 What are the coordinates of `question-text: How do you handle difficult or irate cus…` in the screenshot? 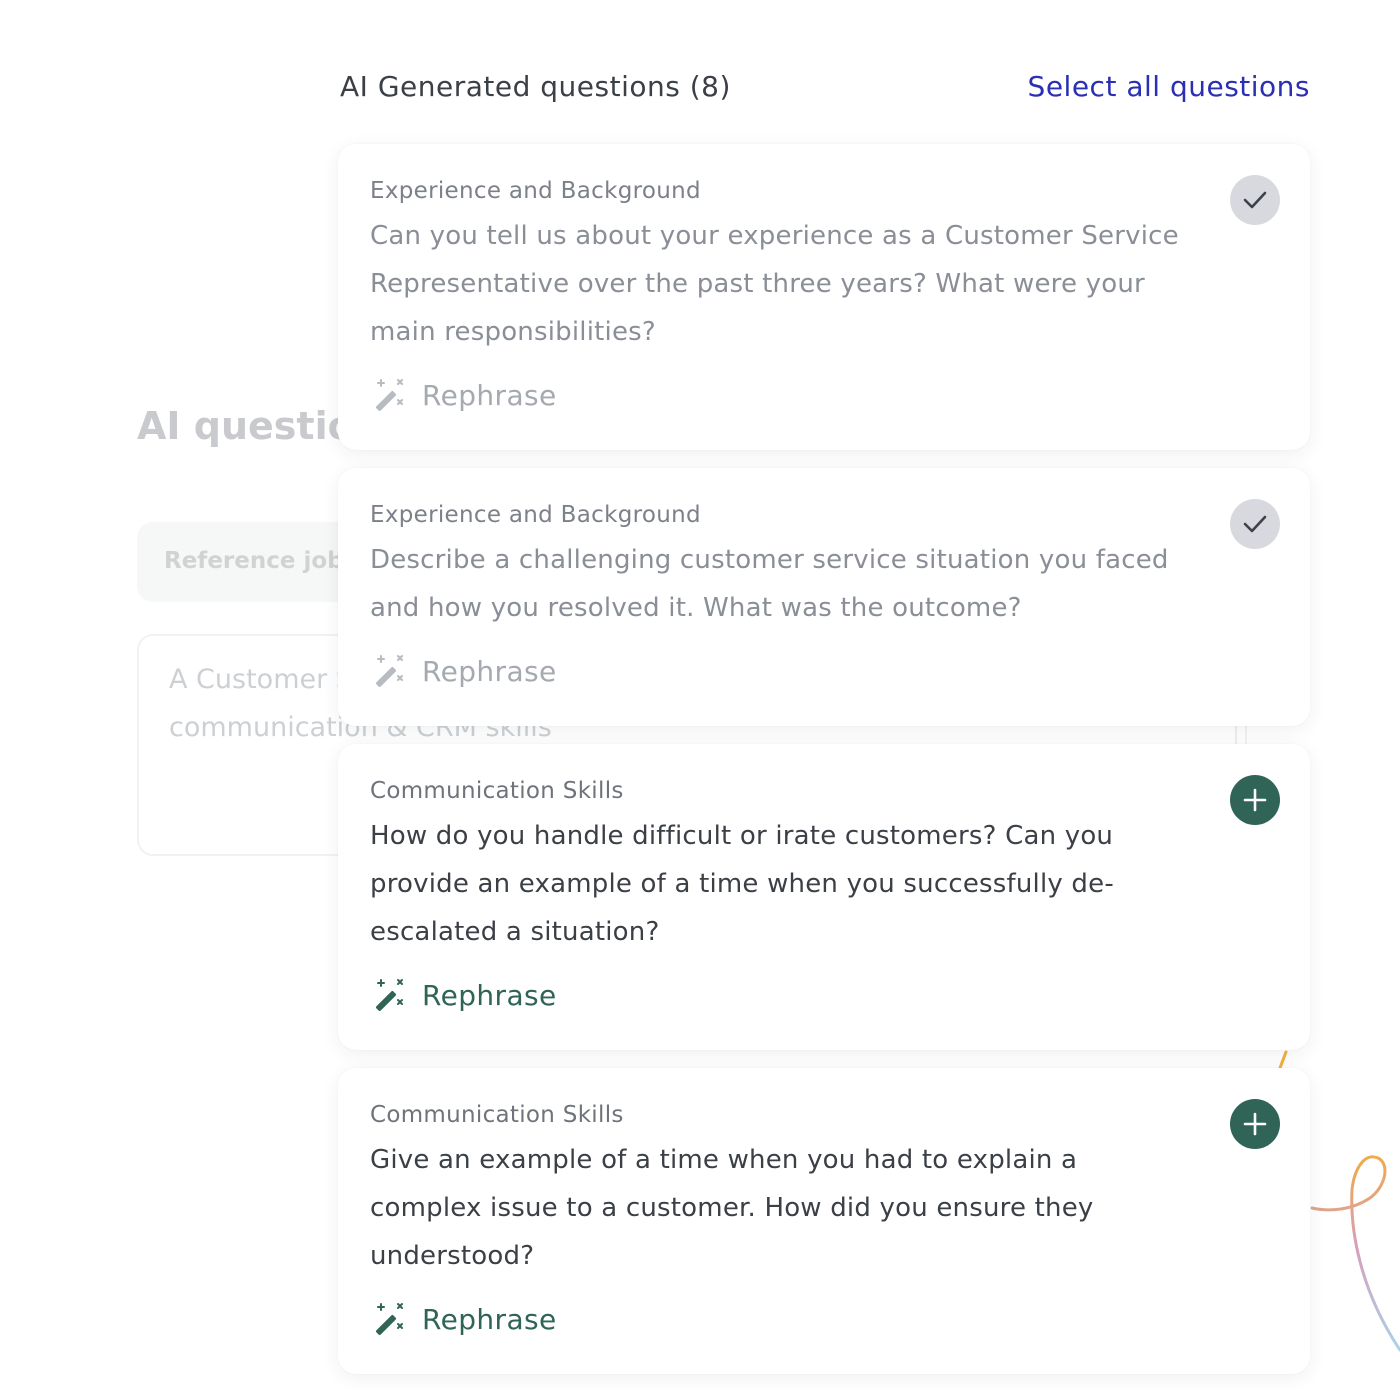 It's located at (742, 884).